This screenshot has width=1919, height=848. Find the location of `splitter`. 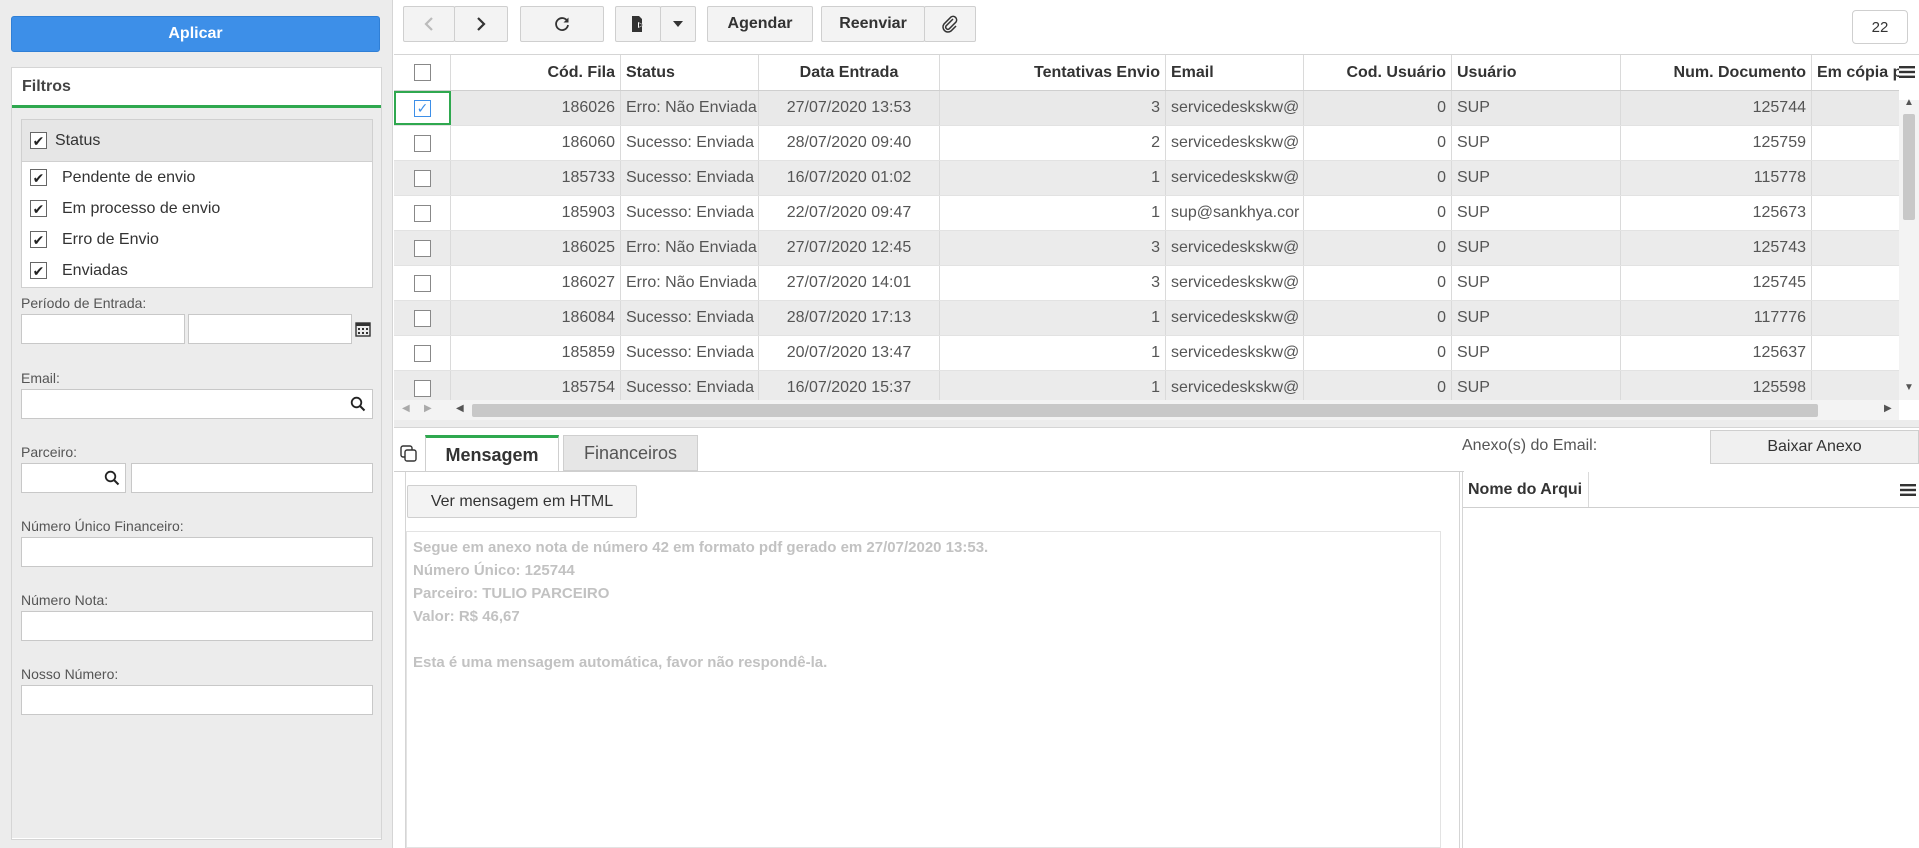

splitter is located at coordinates (1156, 424).